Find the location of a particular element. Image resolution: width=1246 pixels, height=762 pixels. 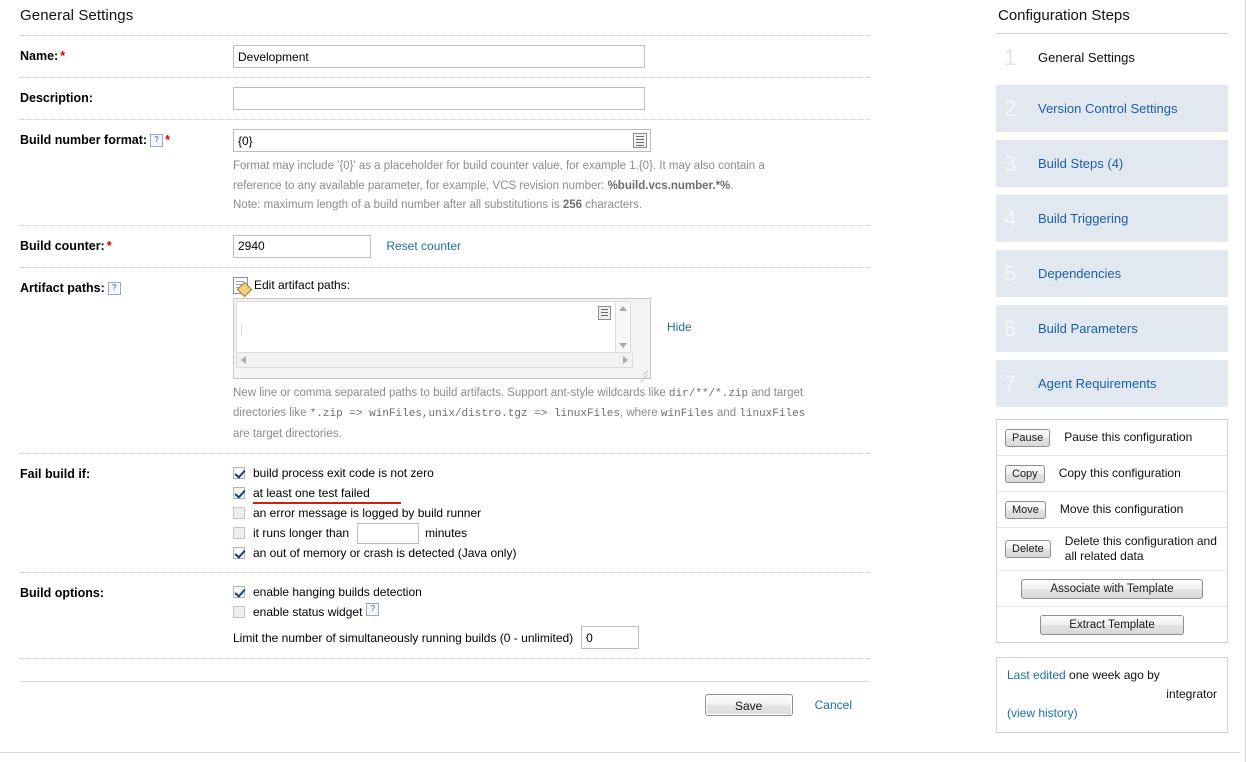

hint-3a: are target directories. is located at coordinates (287, 433).